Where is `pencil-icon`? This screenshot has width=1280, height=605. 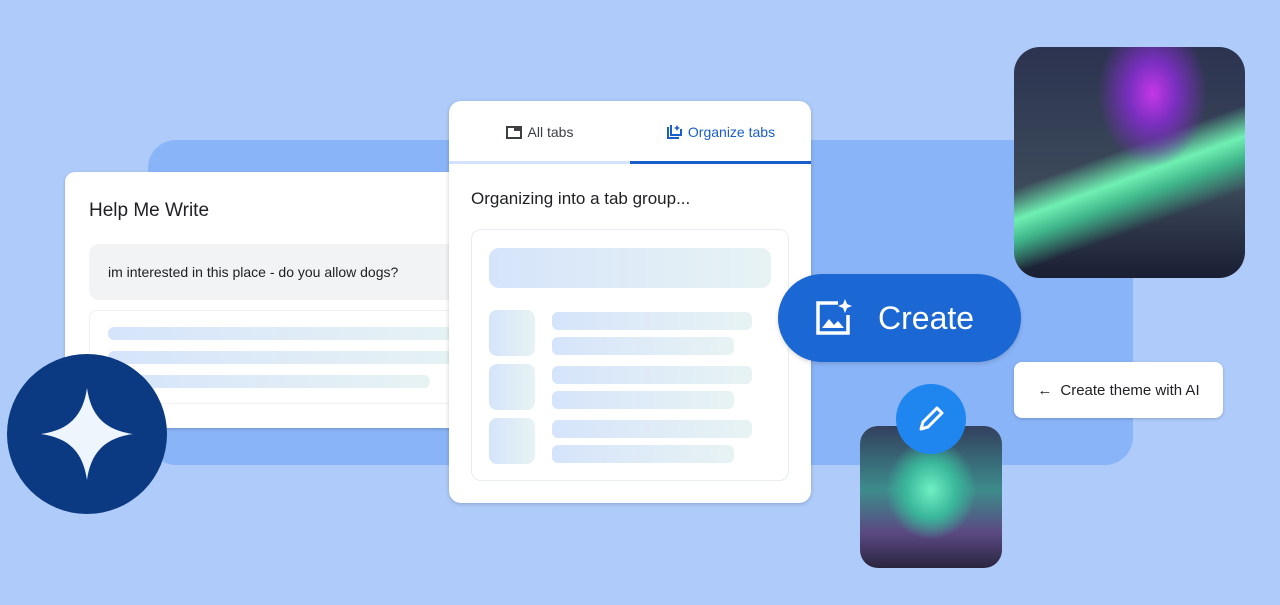
pencil-icon is located at coordinates (931, 418).